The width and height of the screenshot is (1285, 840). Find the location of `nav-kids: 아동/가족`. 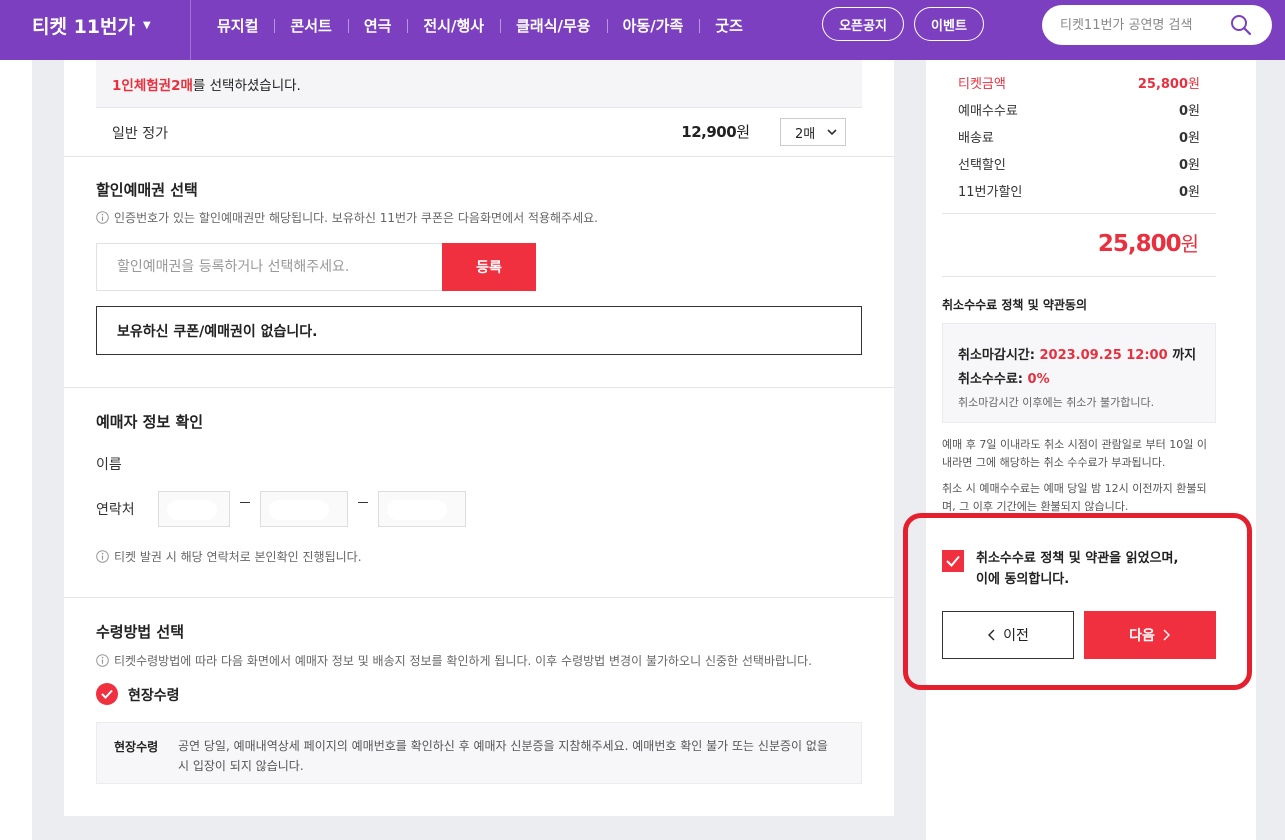

nav-kids: 아동/가족 is located at coordinates (653, 25).